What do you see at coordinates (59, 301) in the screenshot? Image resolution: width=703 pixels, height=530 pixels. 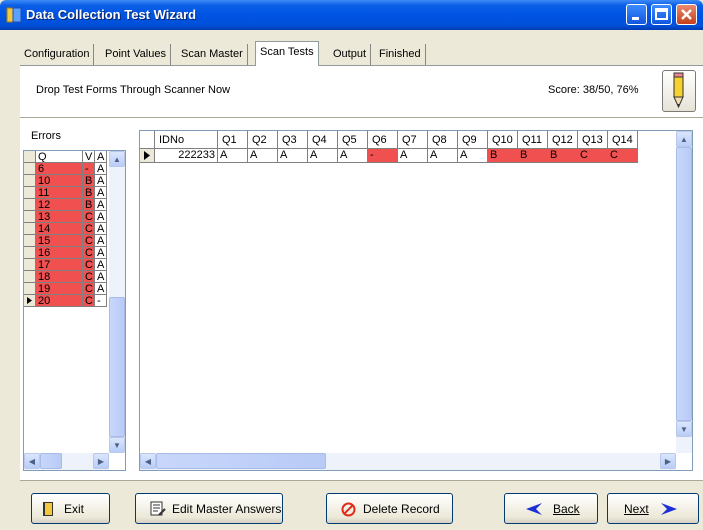 I see `errors-cell-q: 20` at bounding box center [59, 301].